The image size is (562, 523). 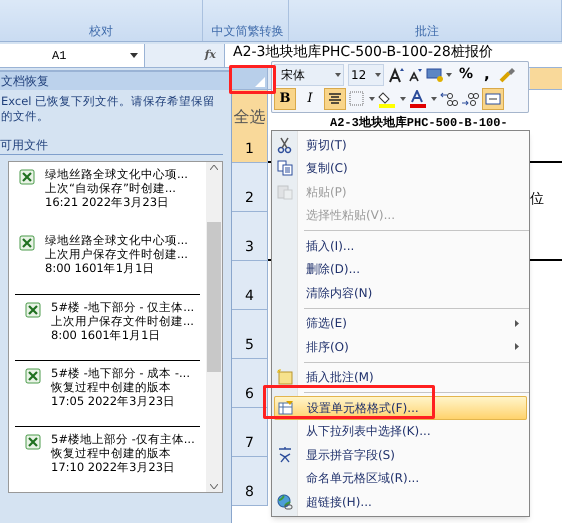 I want to click on recovery-message: Excel 已恢复下列文件。请保存希望保留的文件。, so click(x=108, y=109).